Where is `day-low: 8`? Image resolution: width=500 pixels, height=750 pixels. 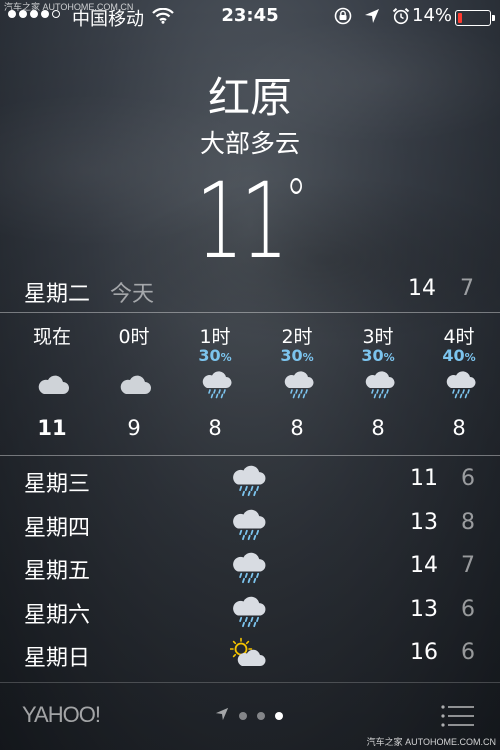
day-low: 8 is located at coordinates (468, 522).